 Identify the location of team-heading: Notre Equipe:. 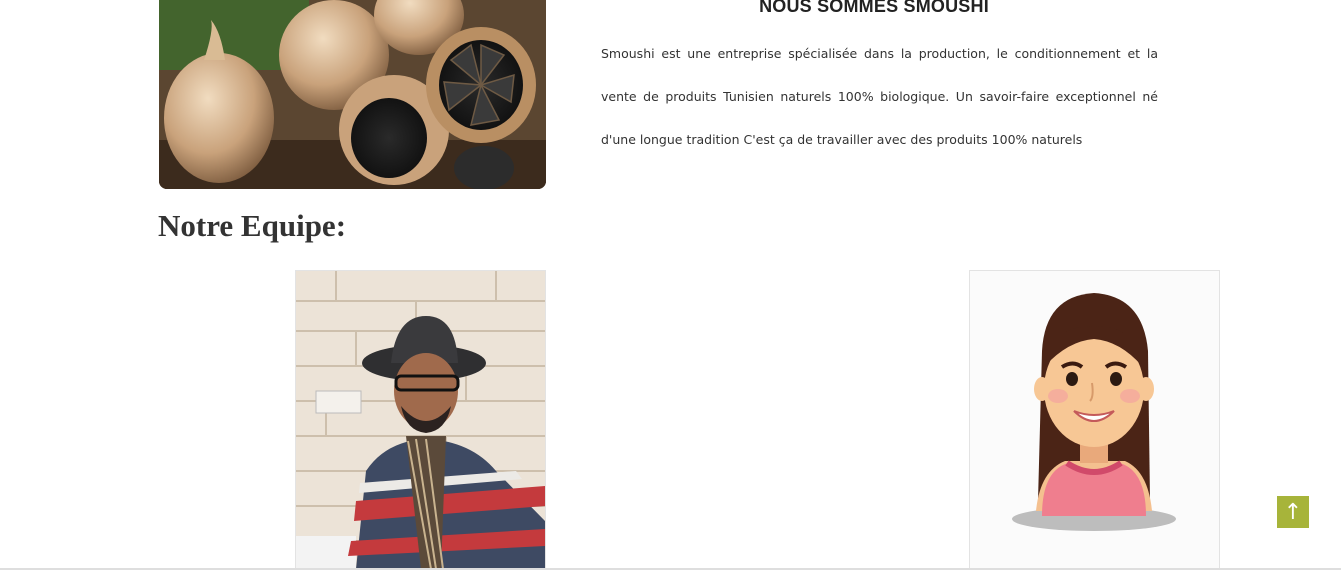
(252, 225).